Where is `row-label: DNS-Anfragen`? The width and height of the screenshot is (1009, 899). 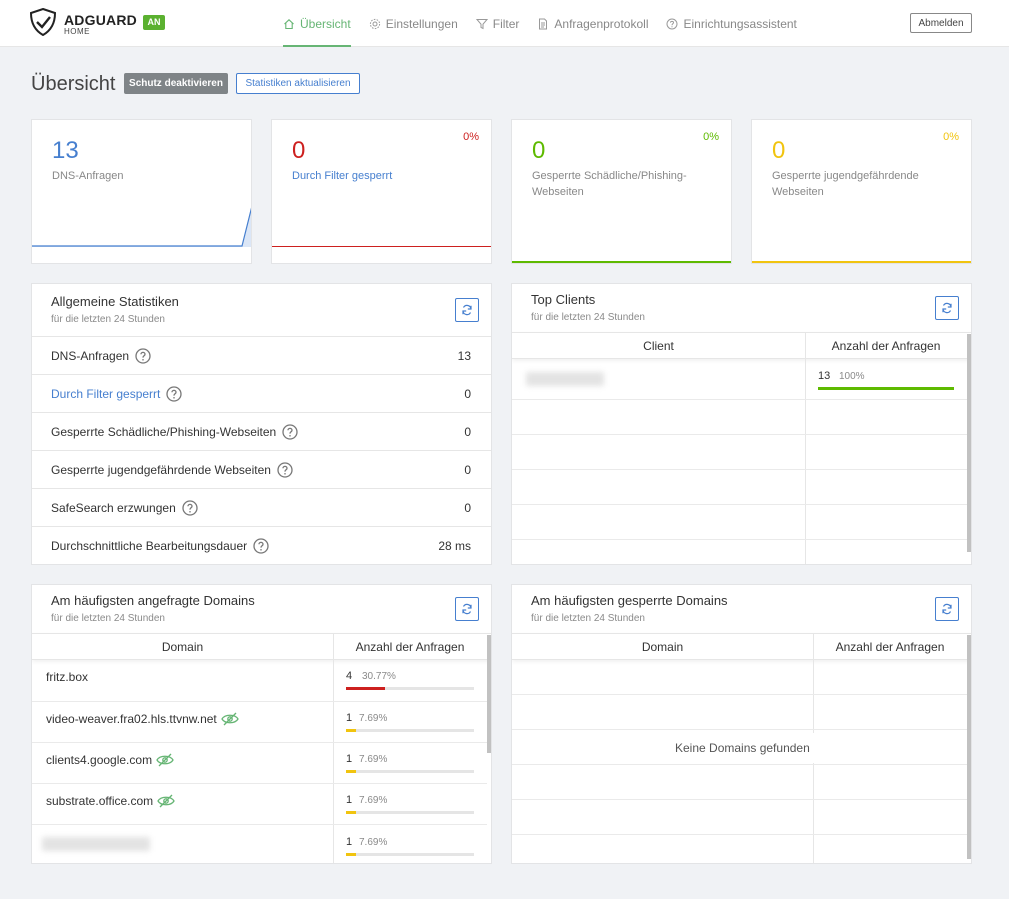 row-label: DNS-Anfragen is located at coordinates (90, 356).